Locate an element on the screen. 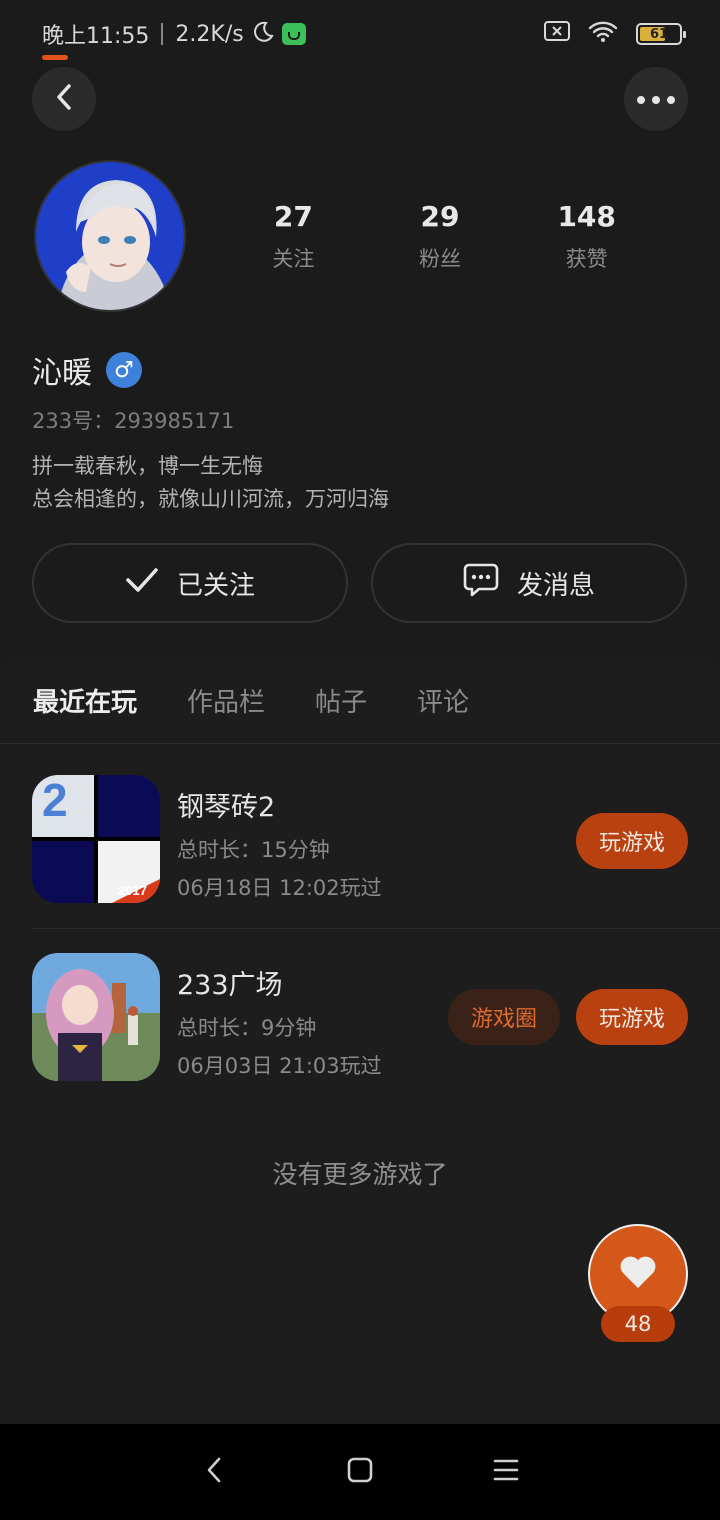 The width and height of the screenshot is (720, 1520). nav-back-button is located at coordinates (214, 1472).